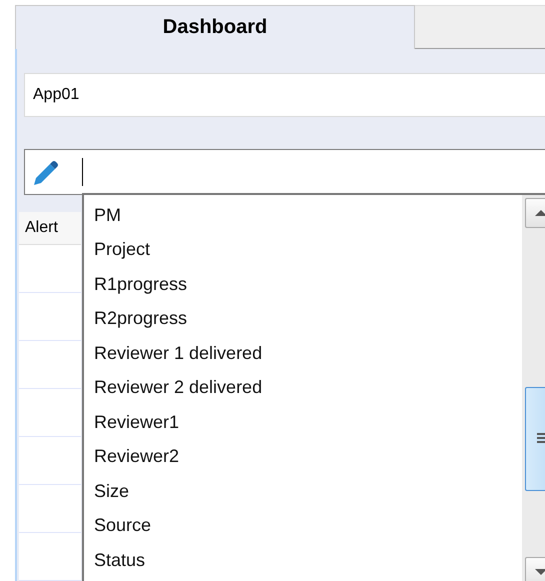  I want to click on list-item: Size, so click(303, 491).